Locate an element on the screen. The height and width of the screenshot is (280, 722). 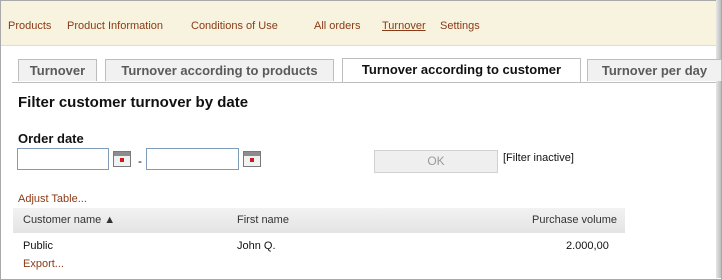
nav-products: Products is located at coordinates (29, 26).